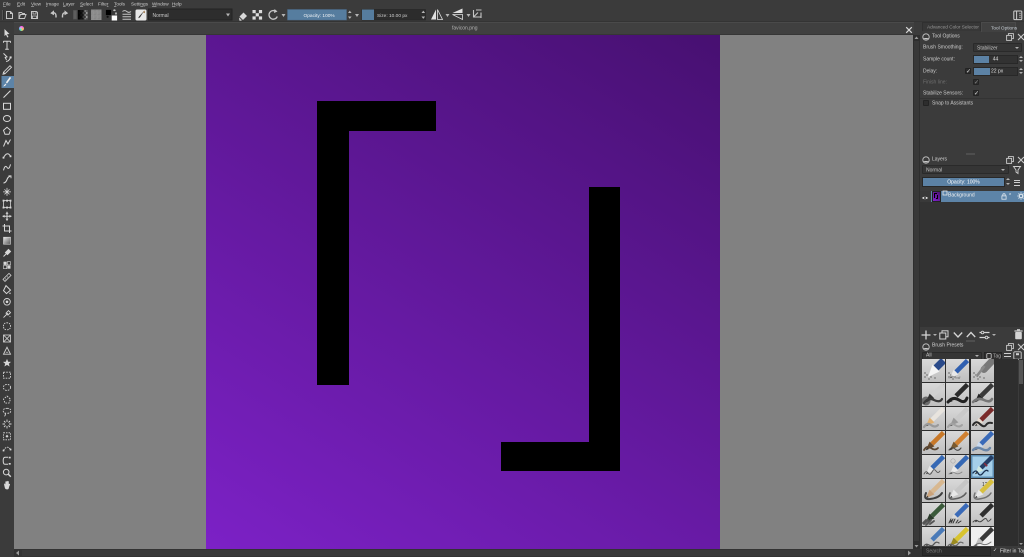  I want to click on svg-text: Opacity: 100%, so click(320, 16).